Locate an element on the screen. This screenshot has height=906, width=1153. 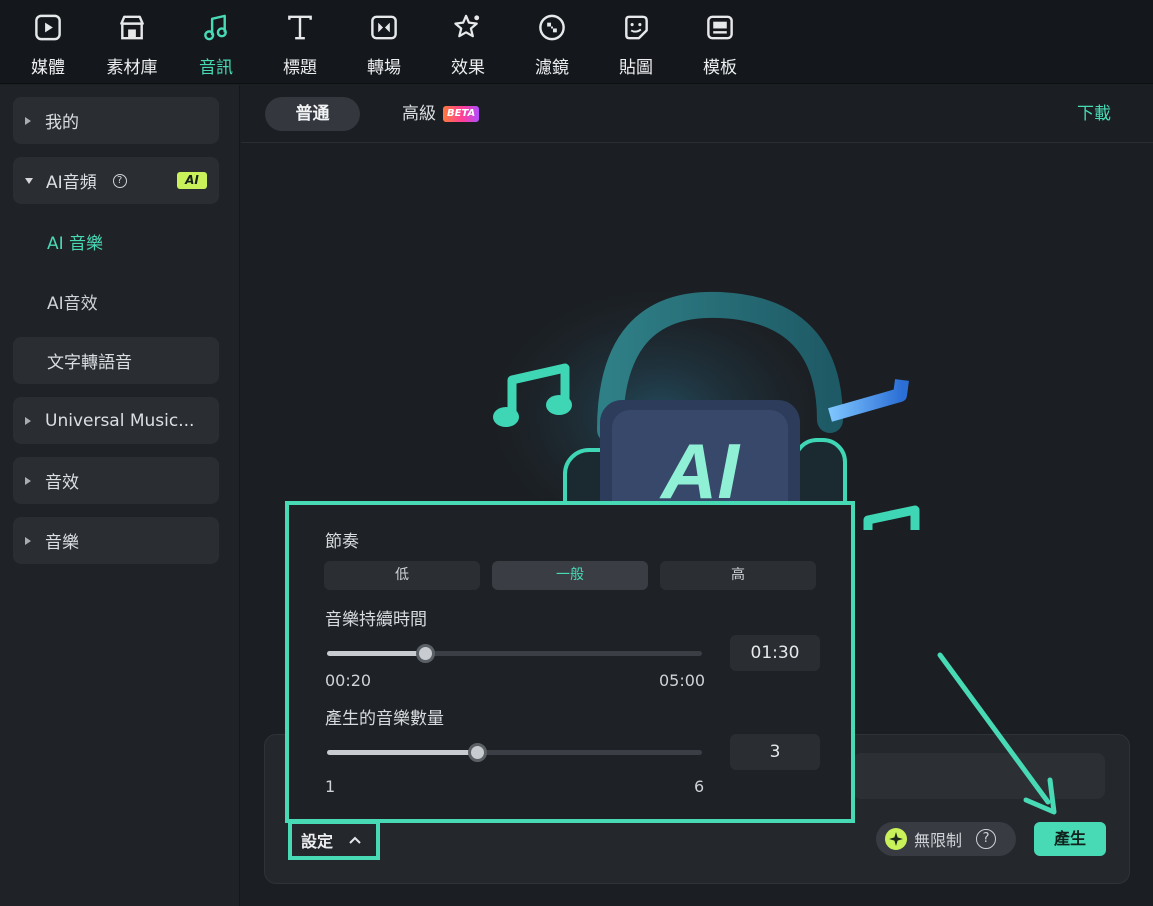
toolbar-filters: 濾鏡 is located at coordinates (552, 43).